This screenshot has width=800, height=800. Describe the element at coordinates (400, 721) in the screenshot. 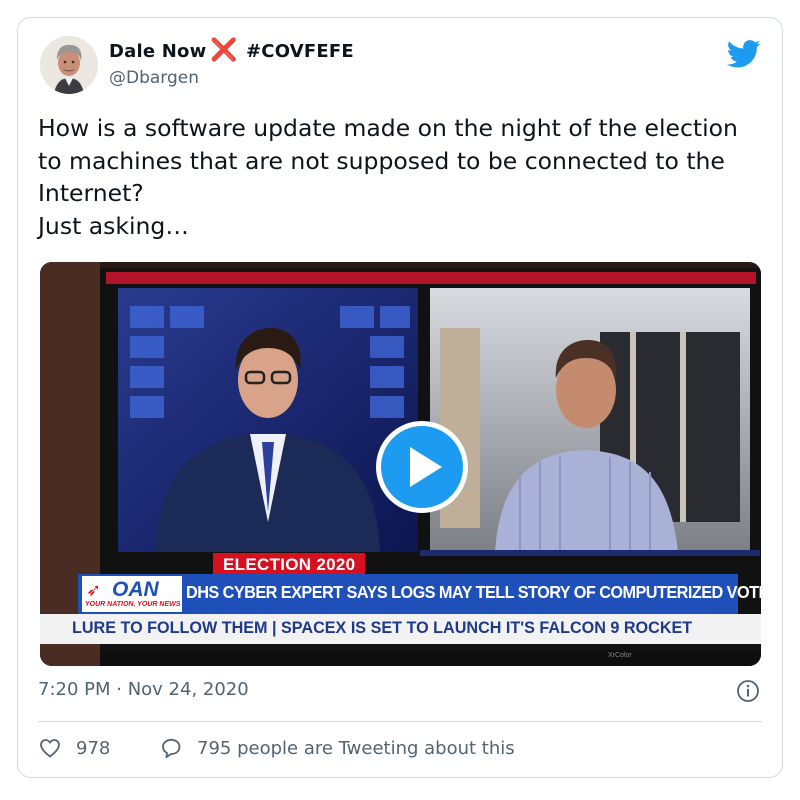

I see `divider` at that location.